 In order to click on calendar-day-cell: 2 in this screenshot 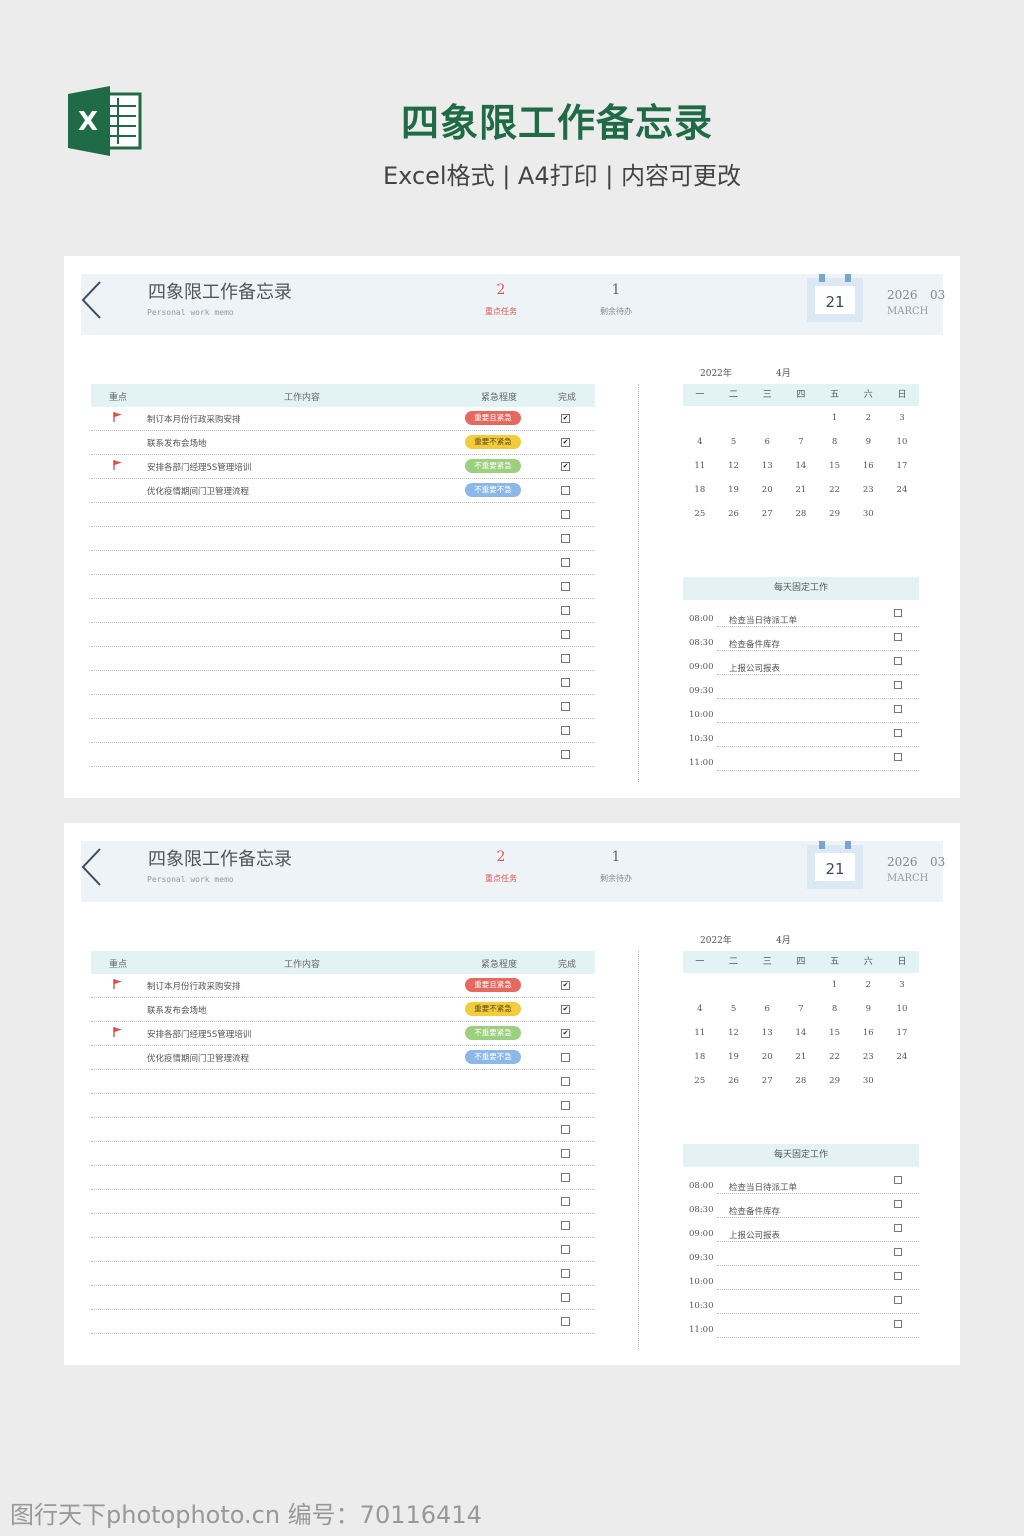, I will do `click(868, 989)`.